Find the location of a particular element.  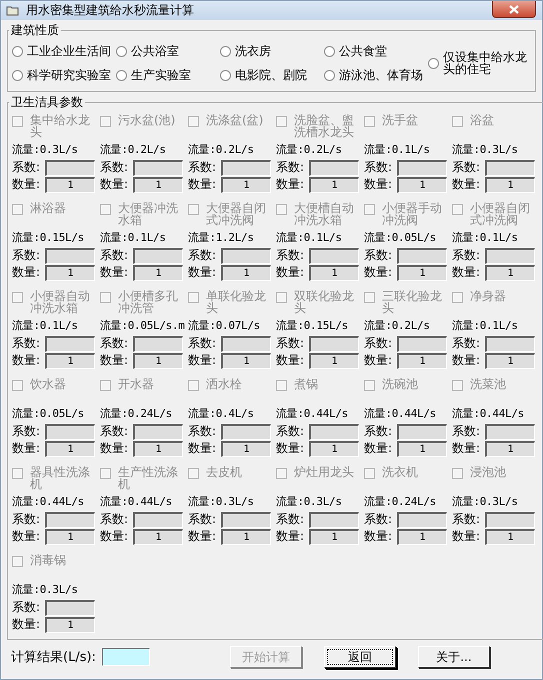

flow-text: 流量:0.07L/s is located at coordinates (224, 326).